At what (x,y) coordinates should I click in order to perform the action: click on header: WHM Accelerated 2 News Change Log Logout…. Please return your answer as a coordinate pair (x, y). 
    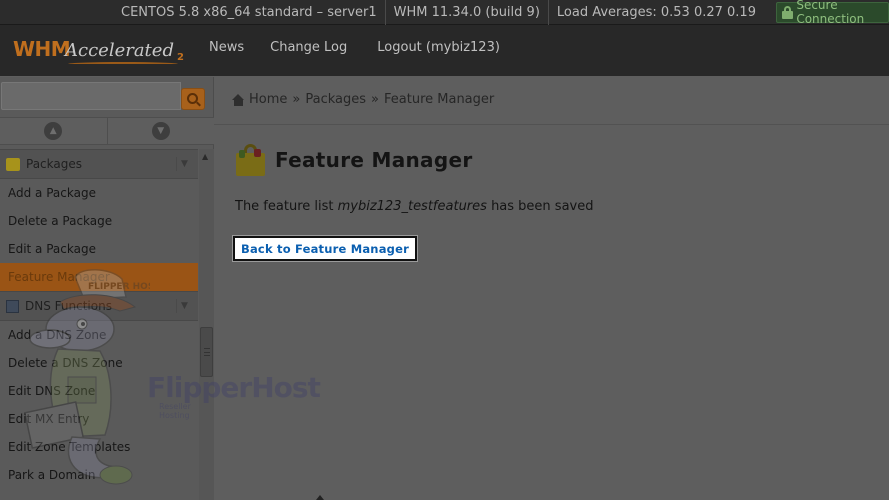
    Looking at the image, I should click on (444, 50).